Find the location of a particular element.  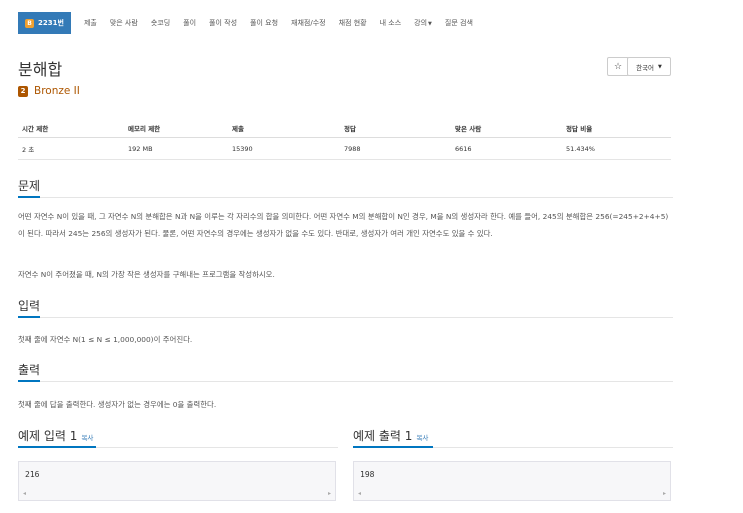

tier-badge-icon: B is located at coordinates (29, 23).